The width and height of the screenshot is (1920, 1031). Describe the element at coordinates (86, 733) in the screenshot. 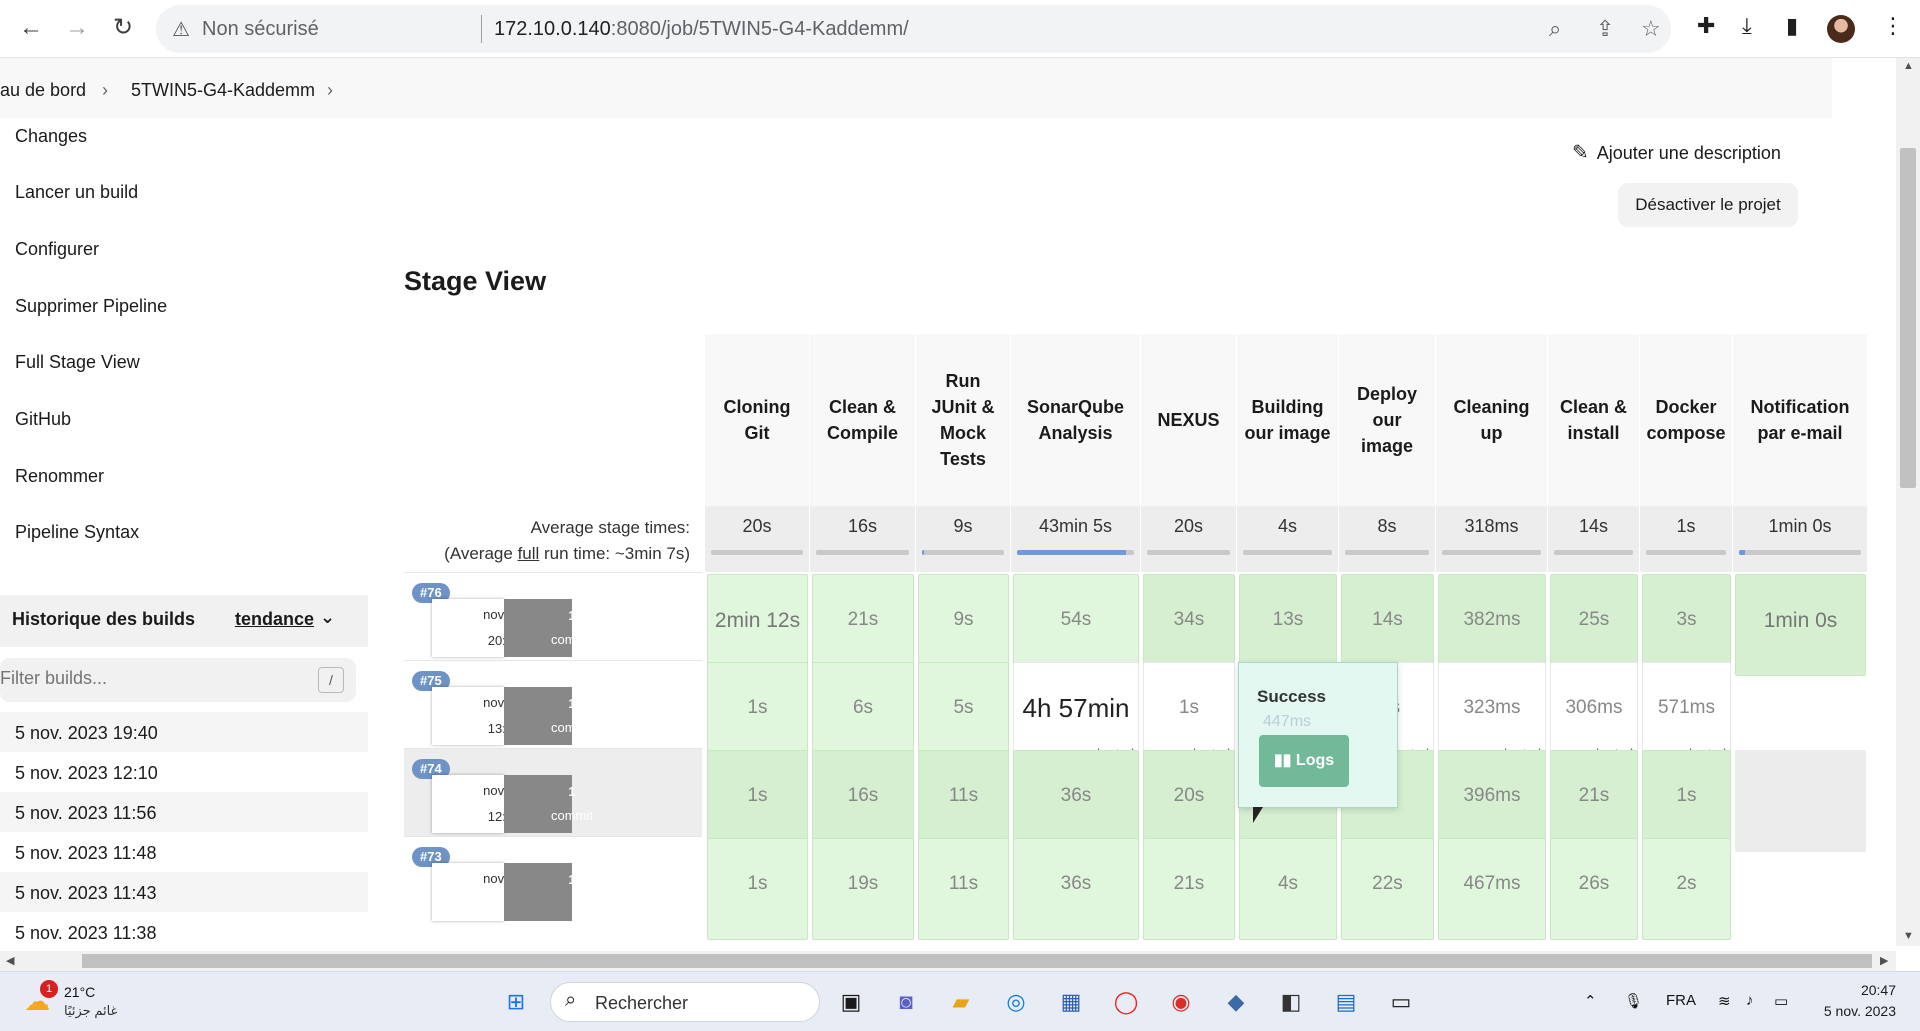

I see `build-history-link: 5 nov. 2023 19:40` at that location.